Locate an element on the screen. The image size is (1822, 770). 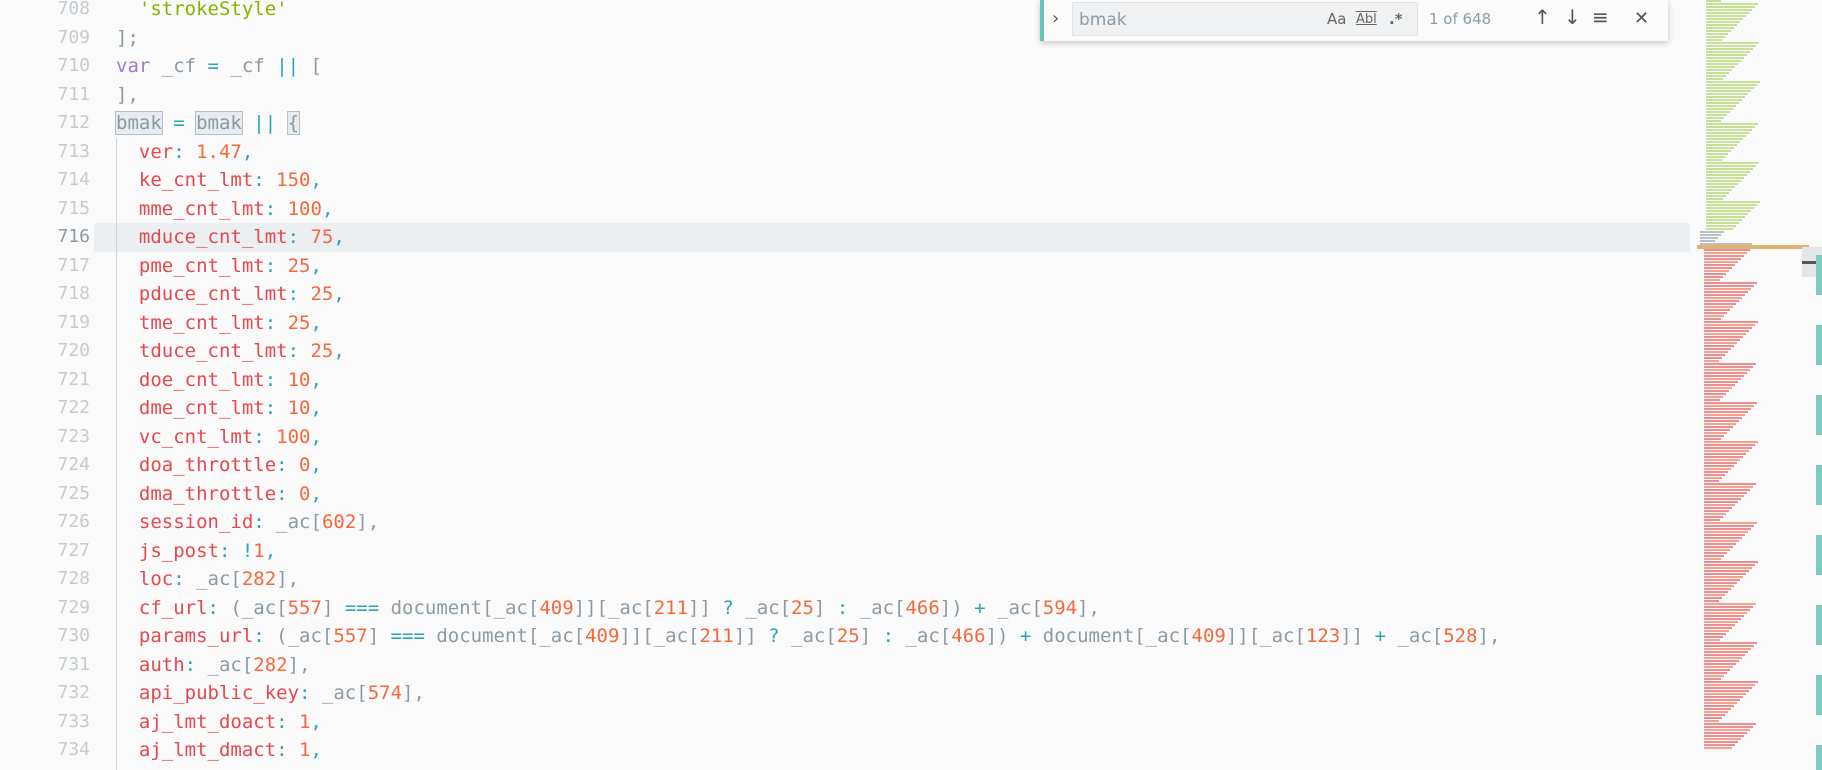
close-icon: ✕ is located at coordinates (1641, 18).